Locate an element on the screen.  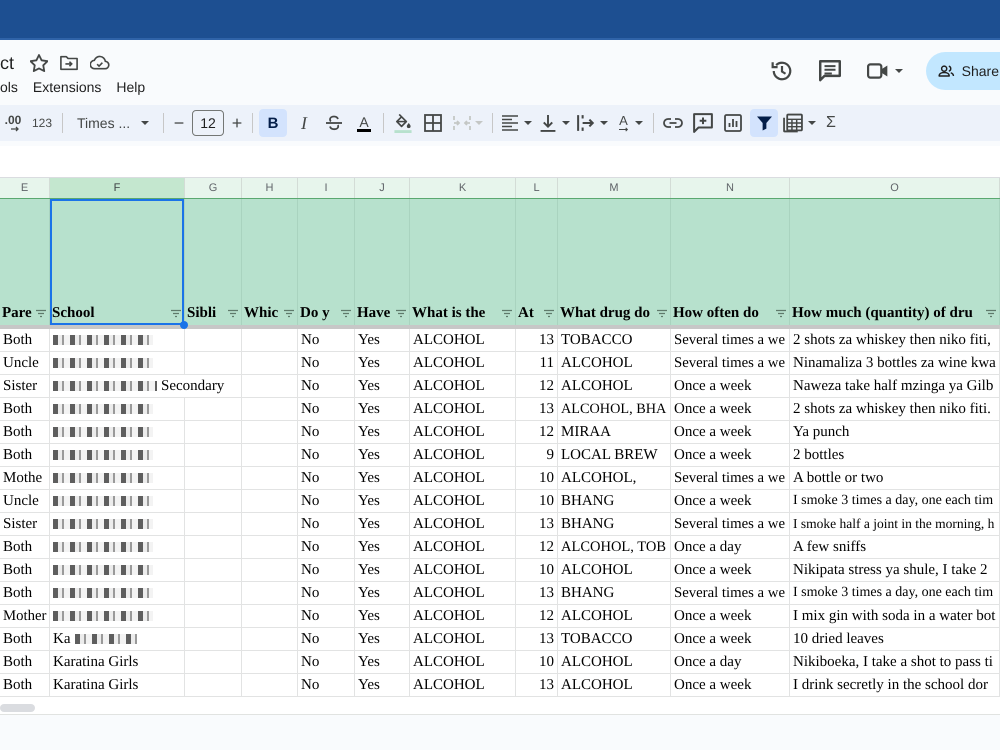
table-cell: 12 is located at coordinates (537, 616).